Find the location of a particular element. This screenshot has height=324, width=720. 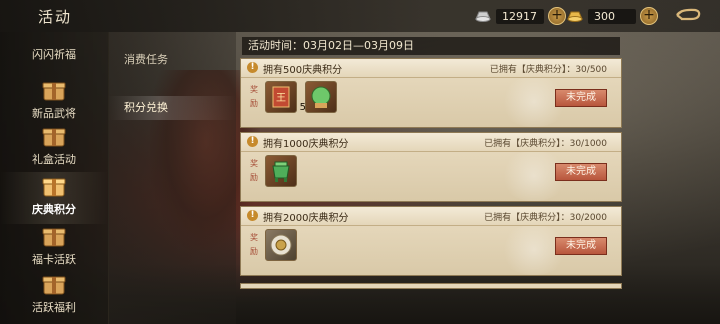

task-name: 拥有1000庆典积分 is located at coordinates (306, 144).